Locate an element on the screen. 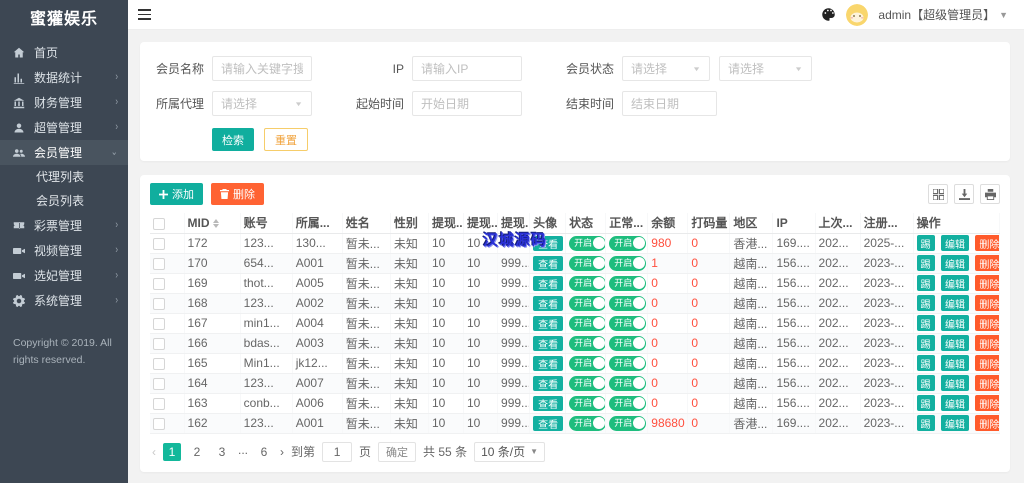  sidebar-item-members: 会员管理 ⌄ is located at coordinates (64, 152).